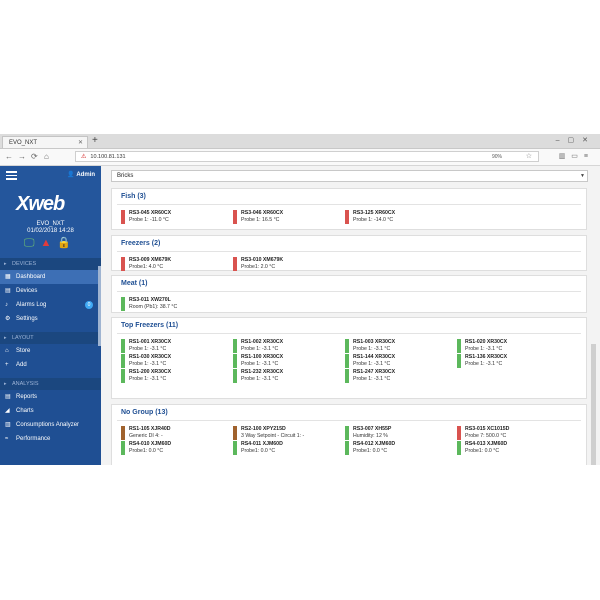 This screenshot has height=600, width=600. Describe the element at coordinates (593, 404) in the screenshot. I see `page-scrollbar` at that location.